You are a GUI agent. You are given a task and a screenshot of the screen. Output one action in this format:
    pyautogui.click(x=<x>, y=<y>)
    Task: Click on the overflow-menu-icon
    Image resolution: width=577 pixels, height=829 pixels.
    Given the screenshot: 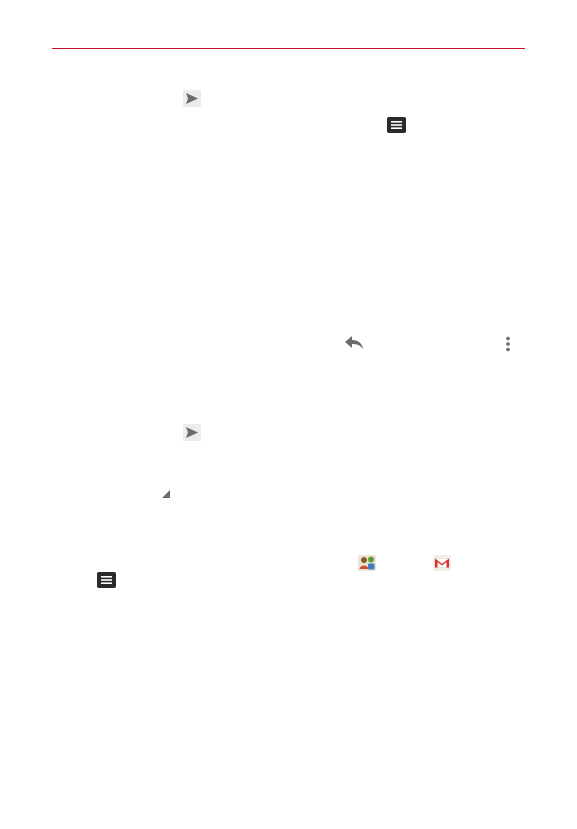 What is the action you would take?
    pyautogui.click(x=508, y=344)
    